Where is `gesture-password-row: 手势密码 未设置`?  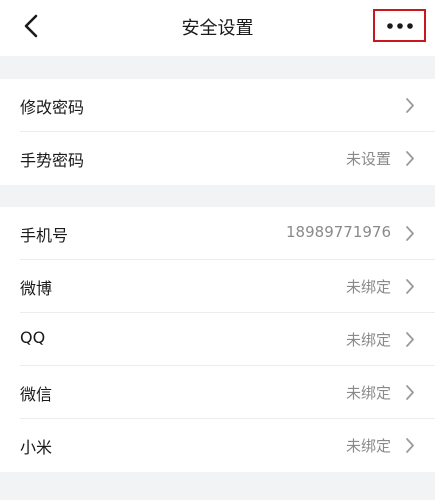
gesture-password-row: 手势密码 未设置 is located at coordinates (217, 158).